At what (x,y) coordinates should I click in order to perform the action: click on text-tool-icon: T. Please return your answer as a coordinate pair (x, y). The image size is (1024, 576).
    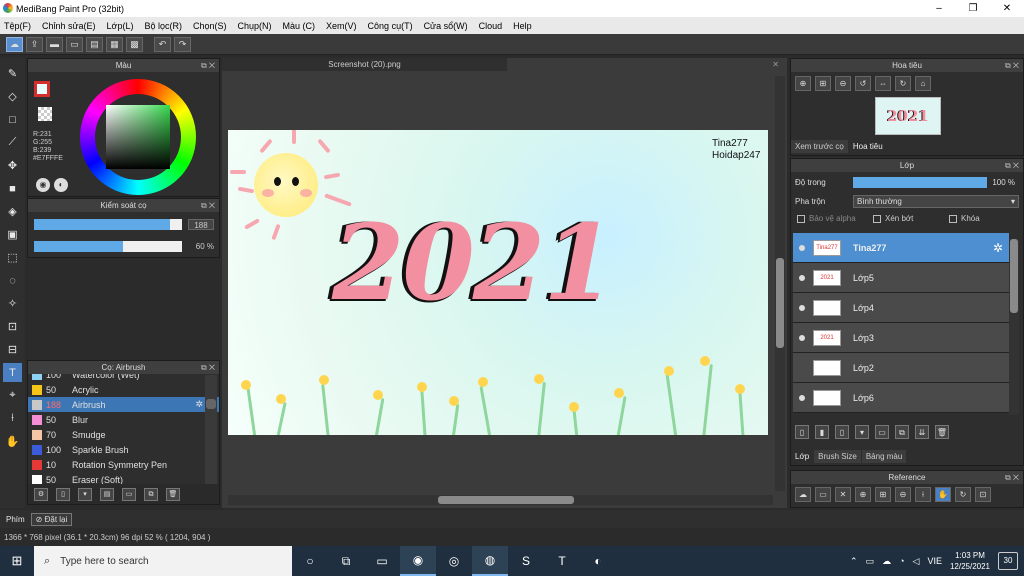
    Looking at the image, I should click on (12, 372).